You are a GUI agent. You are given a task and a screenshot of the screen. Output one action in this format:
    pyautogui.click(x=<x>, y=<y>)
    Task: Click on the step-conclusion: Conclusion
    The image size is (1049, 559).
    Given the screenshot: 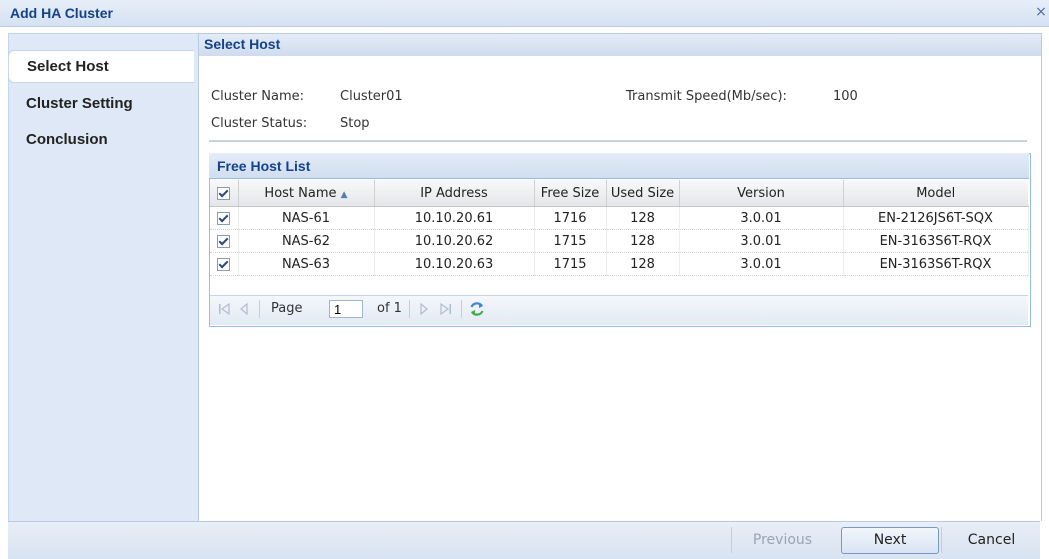 What is the action you would take?
    pyautogui.click(x=101, y=140)
    